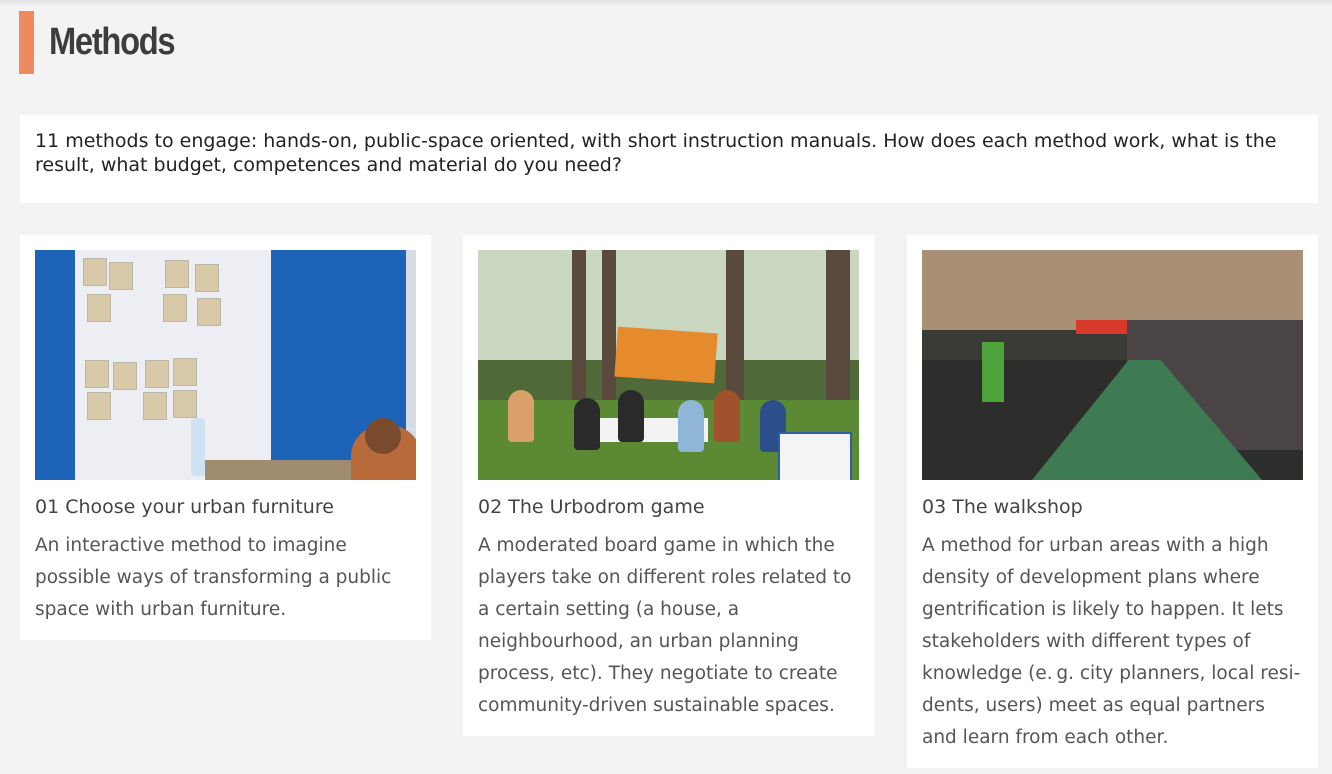 This screenshot has height=774, width=1332. I want to click on section-heading: Methods, so click(107, 42).